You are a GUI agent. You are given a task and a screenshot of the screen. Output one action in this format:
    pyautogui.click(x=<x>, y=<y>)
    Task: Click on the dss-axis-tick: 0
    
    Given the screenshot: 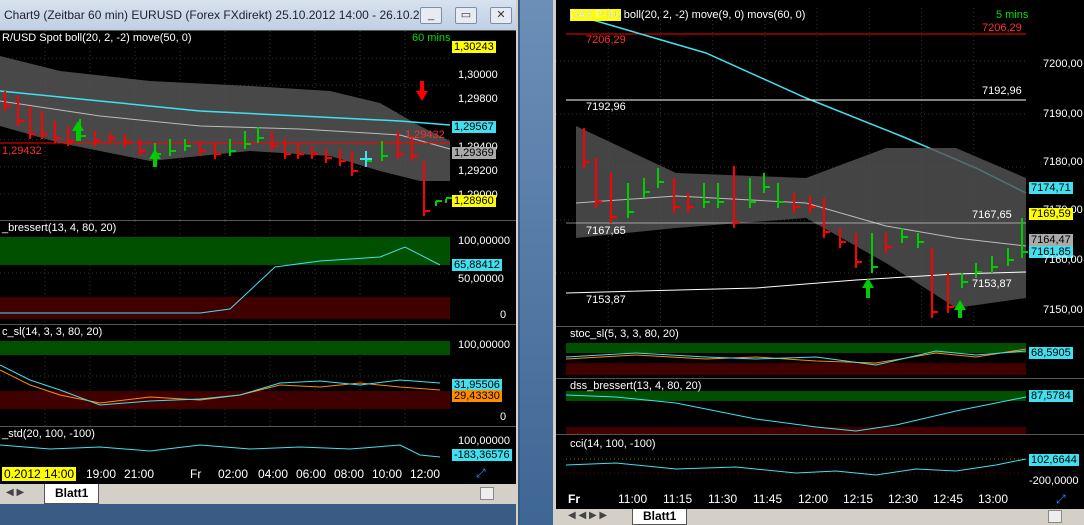 What is the action you would take?
    pyautogui.click(x=503, y=315)
    